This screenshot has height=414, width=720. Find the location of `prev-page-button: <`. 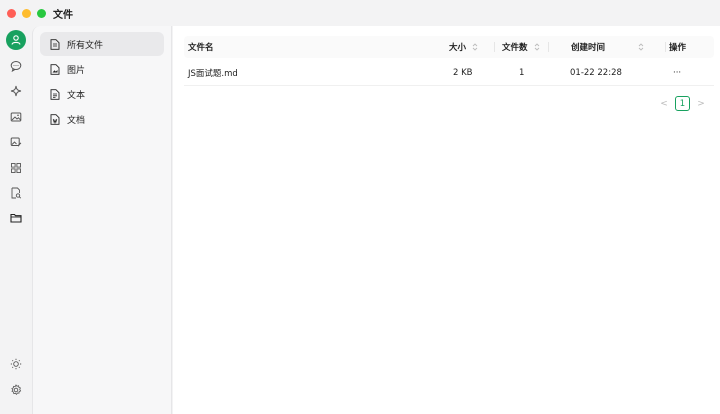

prev-page-button: < is located at coordinates (664, 104).